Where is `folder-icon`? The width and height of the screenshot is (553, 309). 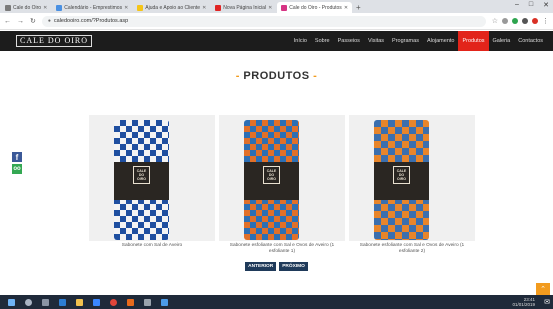 folder-icon is located at coordinates (79, 302).